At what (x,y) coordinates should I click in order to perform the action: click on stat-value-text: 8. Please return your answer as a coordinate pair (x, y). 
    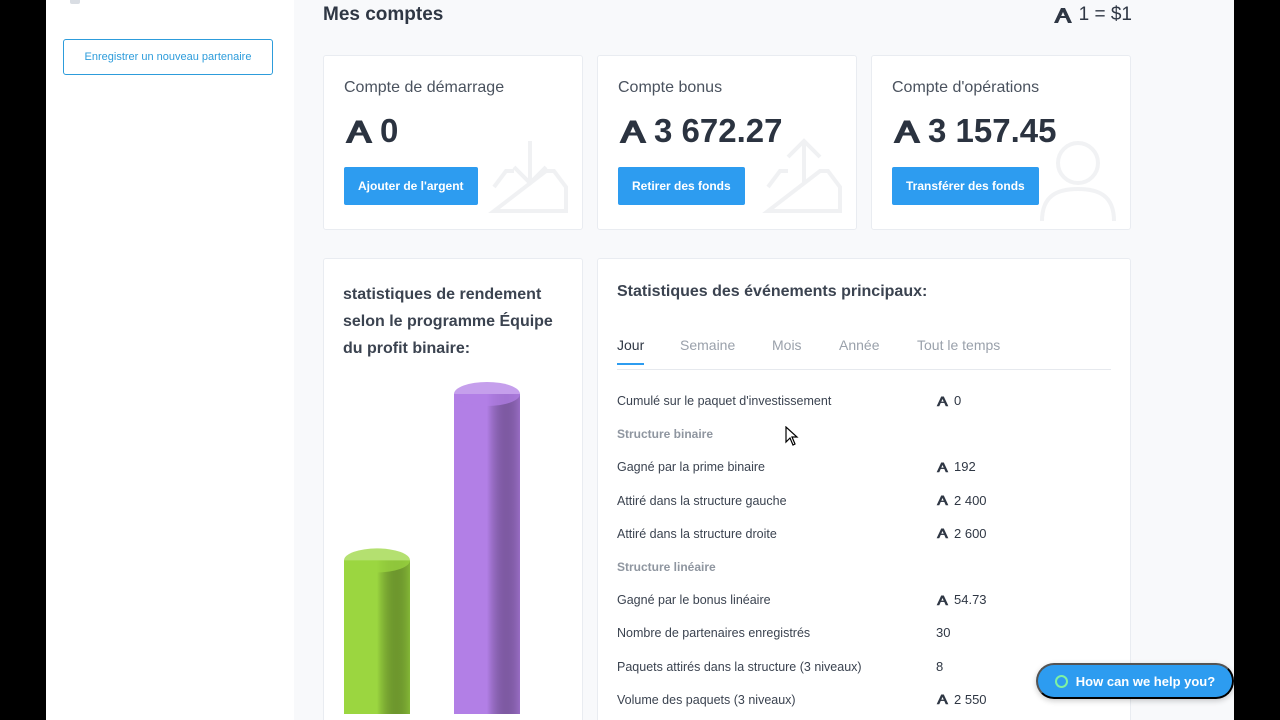
    Looking at the image, I should click on (940, 666).